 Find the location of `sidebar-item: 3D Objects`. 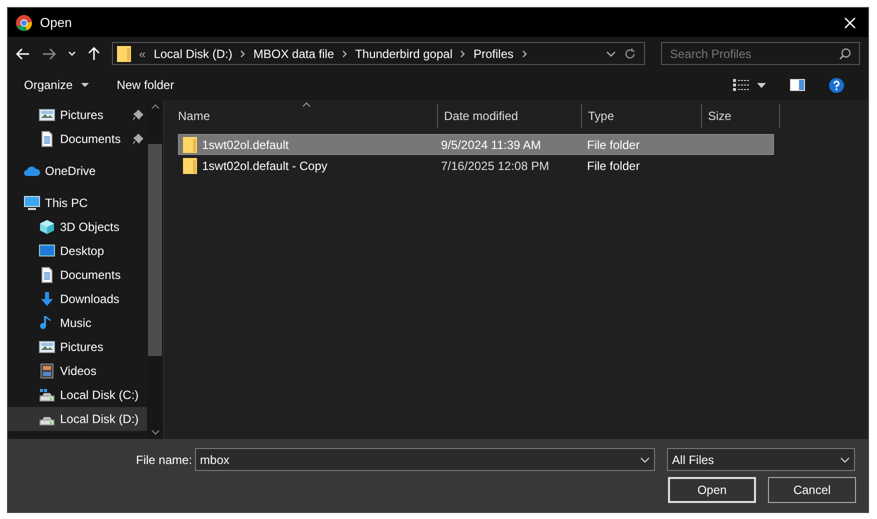

sidebar-item: 3D Objects is located at coordinates (77, 227).